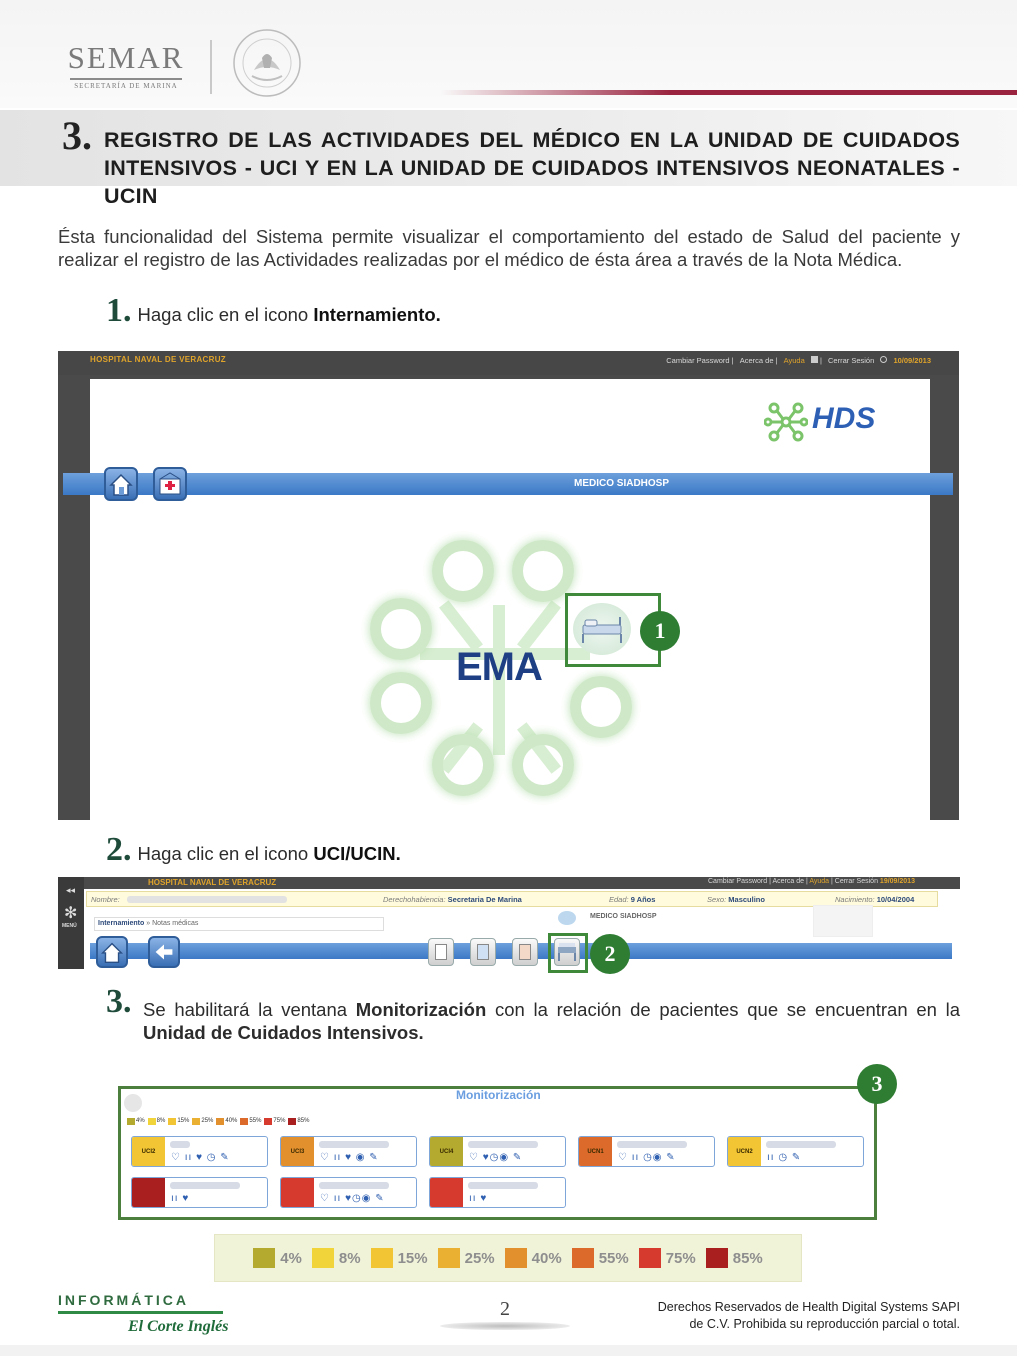 This screenshot has width=1017, height=1356. I want to click on breadcrumb-main: Internamiento, so click(121, 923).